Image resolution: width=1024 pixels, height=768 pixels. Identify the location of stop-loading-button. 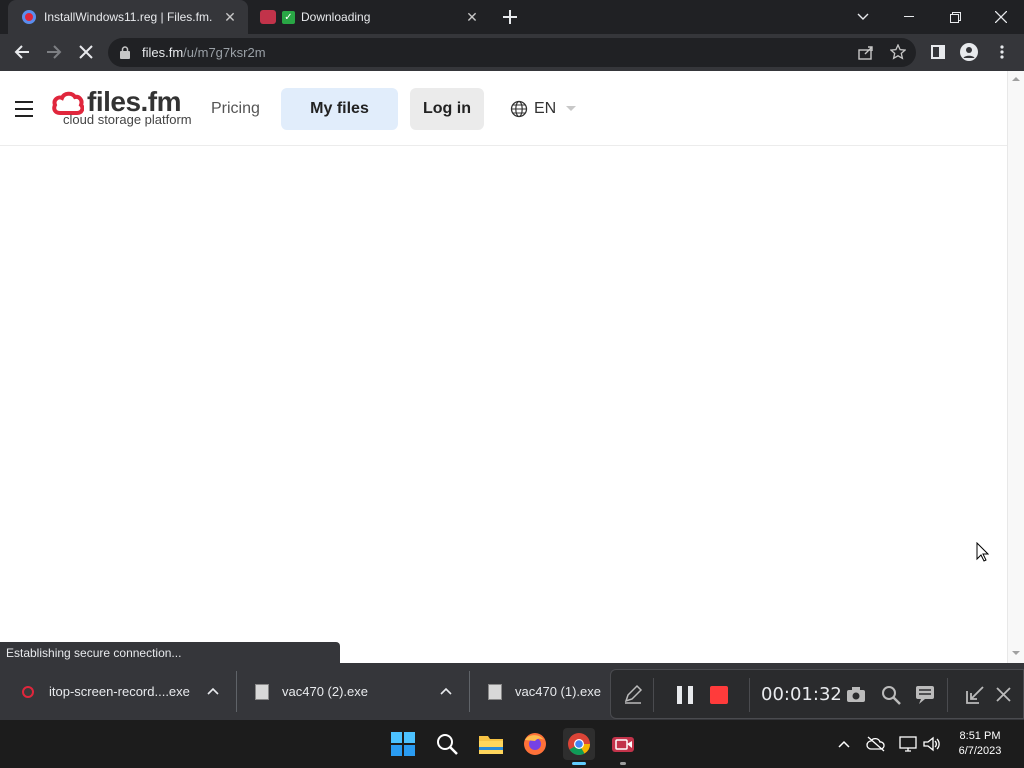
(86, 52).